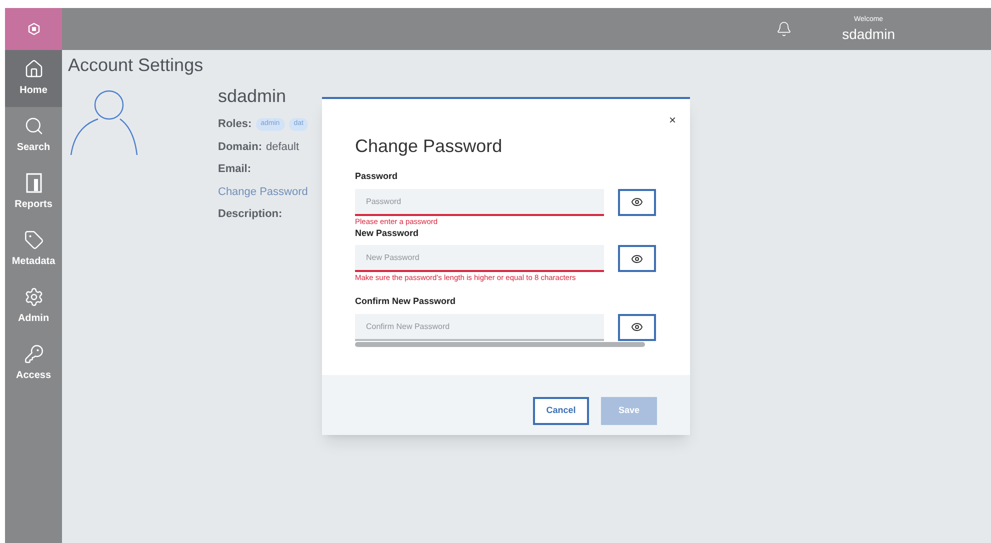 Image resolution: width=991 pixels, height=543 pixels. I want to click on field-label: Confirm New Password, so click(406, 301).